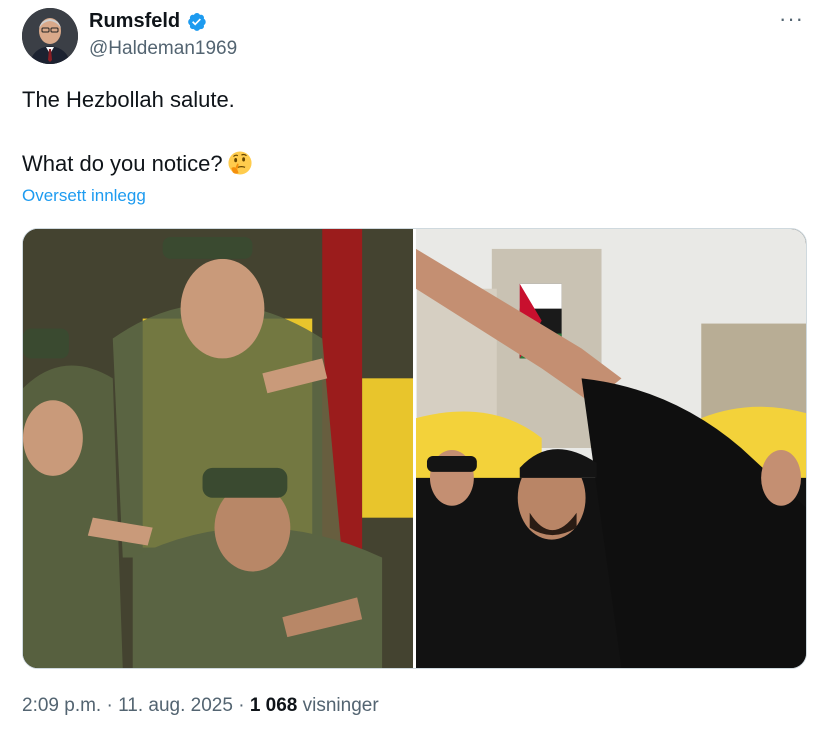 The image size is (814, 737). What do you see at coordinates (240, 163) in the screenshot?
I see `thinking-face-icon` at bounding box center [240, 163].